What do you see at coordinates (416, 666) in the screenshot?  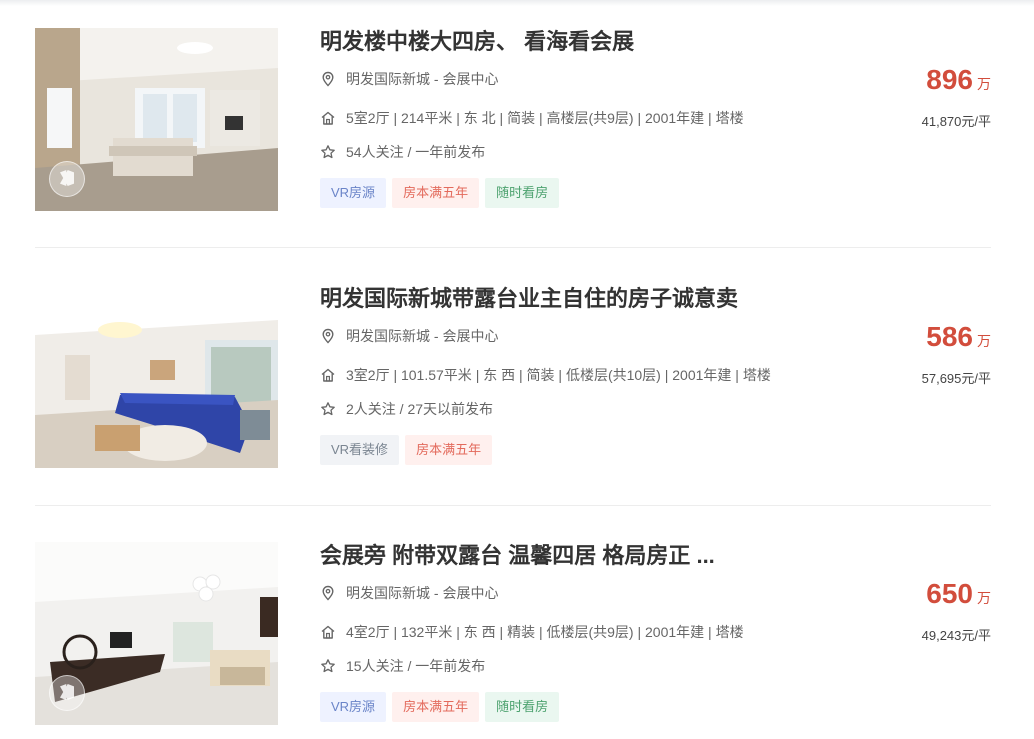 I see `follow-text: 15人关注 / 一年前发布` at bounding box center [416, 666].